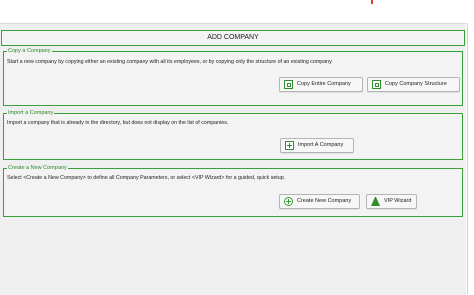  Describe the element at coordinates (375, 201) in the screenshot. I see `wizard-icon` at that location.